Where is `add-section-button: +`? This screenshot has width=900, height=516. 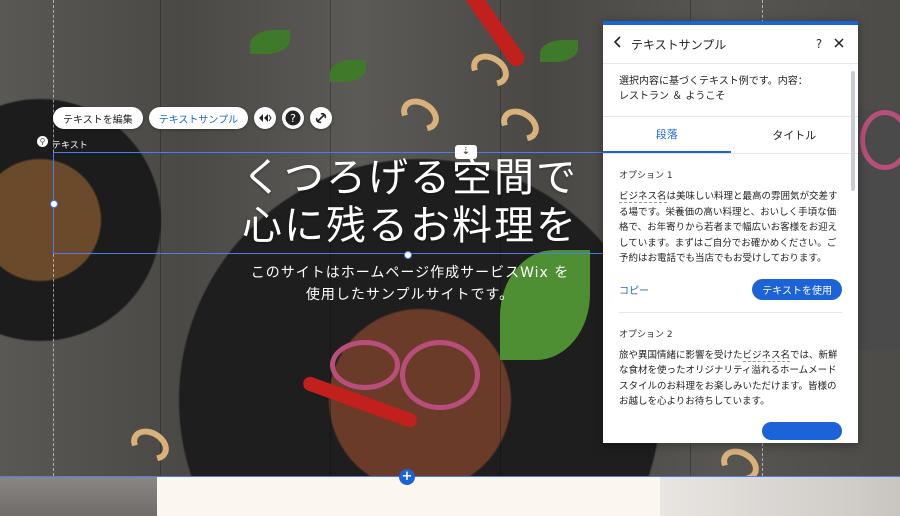
add-section-button: + is located at coordinates (407, 477).